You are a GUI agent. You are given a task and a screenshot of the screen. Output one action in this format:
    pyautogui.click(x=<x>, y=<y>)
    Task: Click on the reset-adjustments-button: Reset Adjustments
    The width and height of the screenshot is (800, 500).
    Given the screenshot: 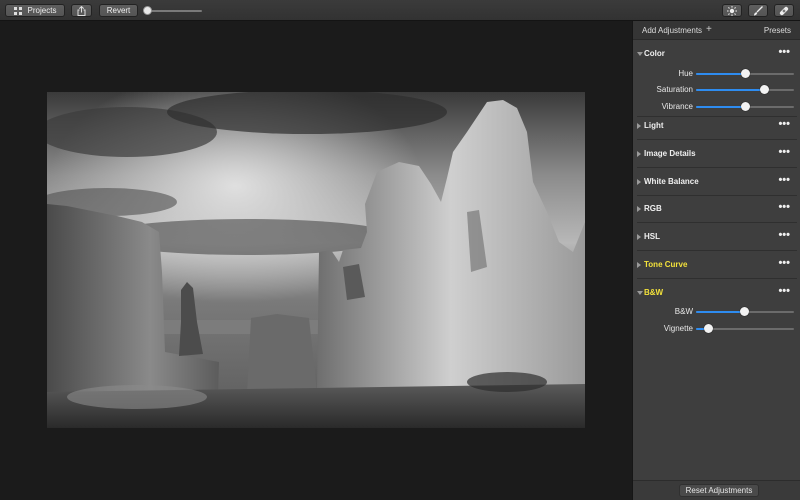 What is the action you would take?
    pyautogui.click(x=719, y=490)
    